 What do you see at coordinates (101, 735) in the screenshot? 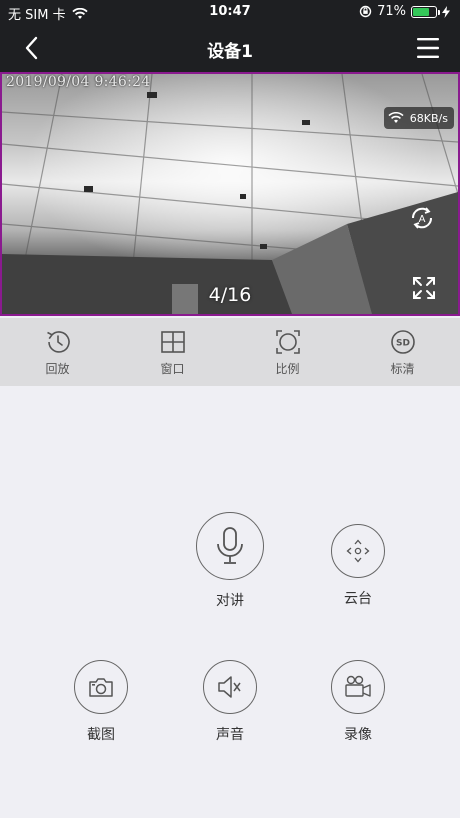
I see `screenshot-label: 截图` at bounding box center [101, 735].